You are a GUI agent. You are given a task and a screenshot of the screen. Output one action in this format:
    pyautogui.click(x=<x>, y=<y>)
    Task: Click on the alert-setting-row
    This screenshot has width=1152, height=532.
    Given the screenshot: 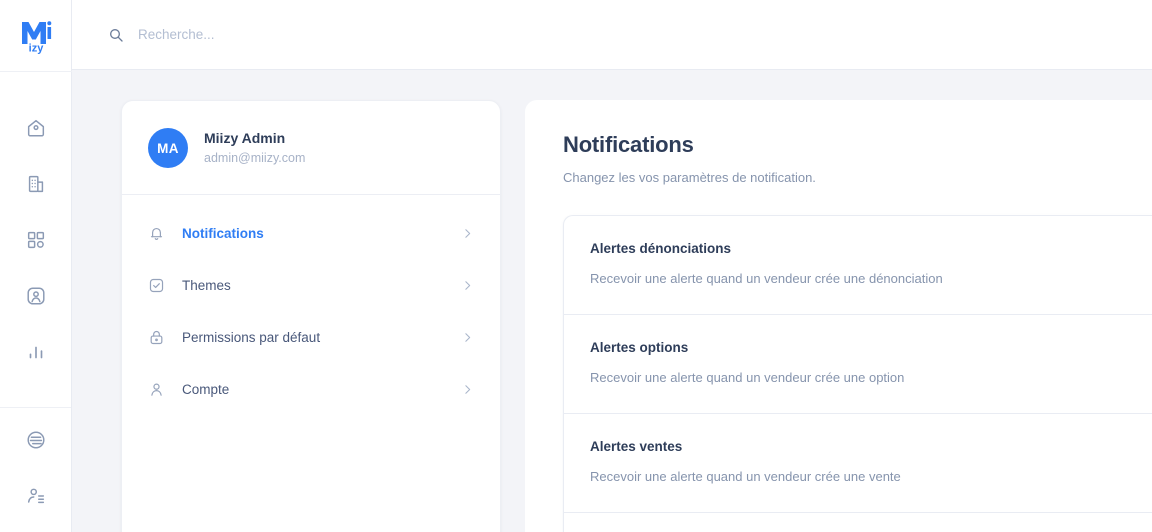 What is the action you would take?
    pyautogui.click(x=858, y=522)
    